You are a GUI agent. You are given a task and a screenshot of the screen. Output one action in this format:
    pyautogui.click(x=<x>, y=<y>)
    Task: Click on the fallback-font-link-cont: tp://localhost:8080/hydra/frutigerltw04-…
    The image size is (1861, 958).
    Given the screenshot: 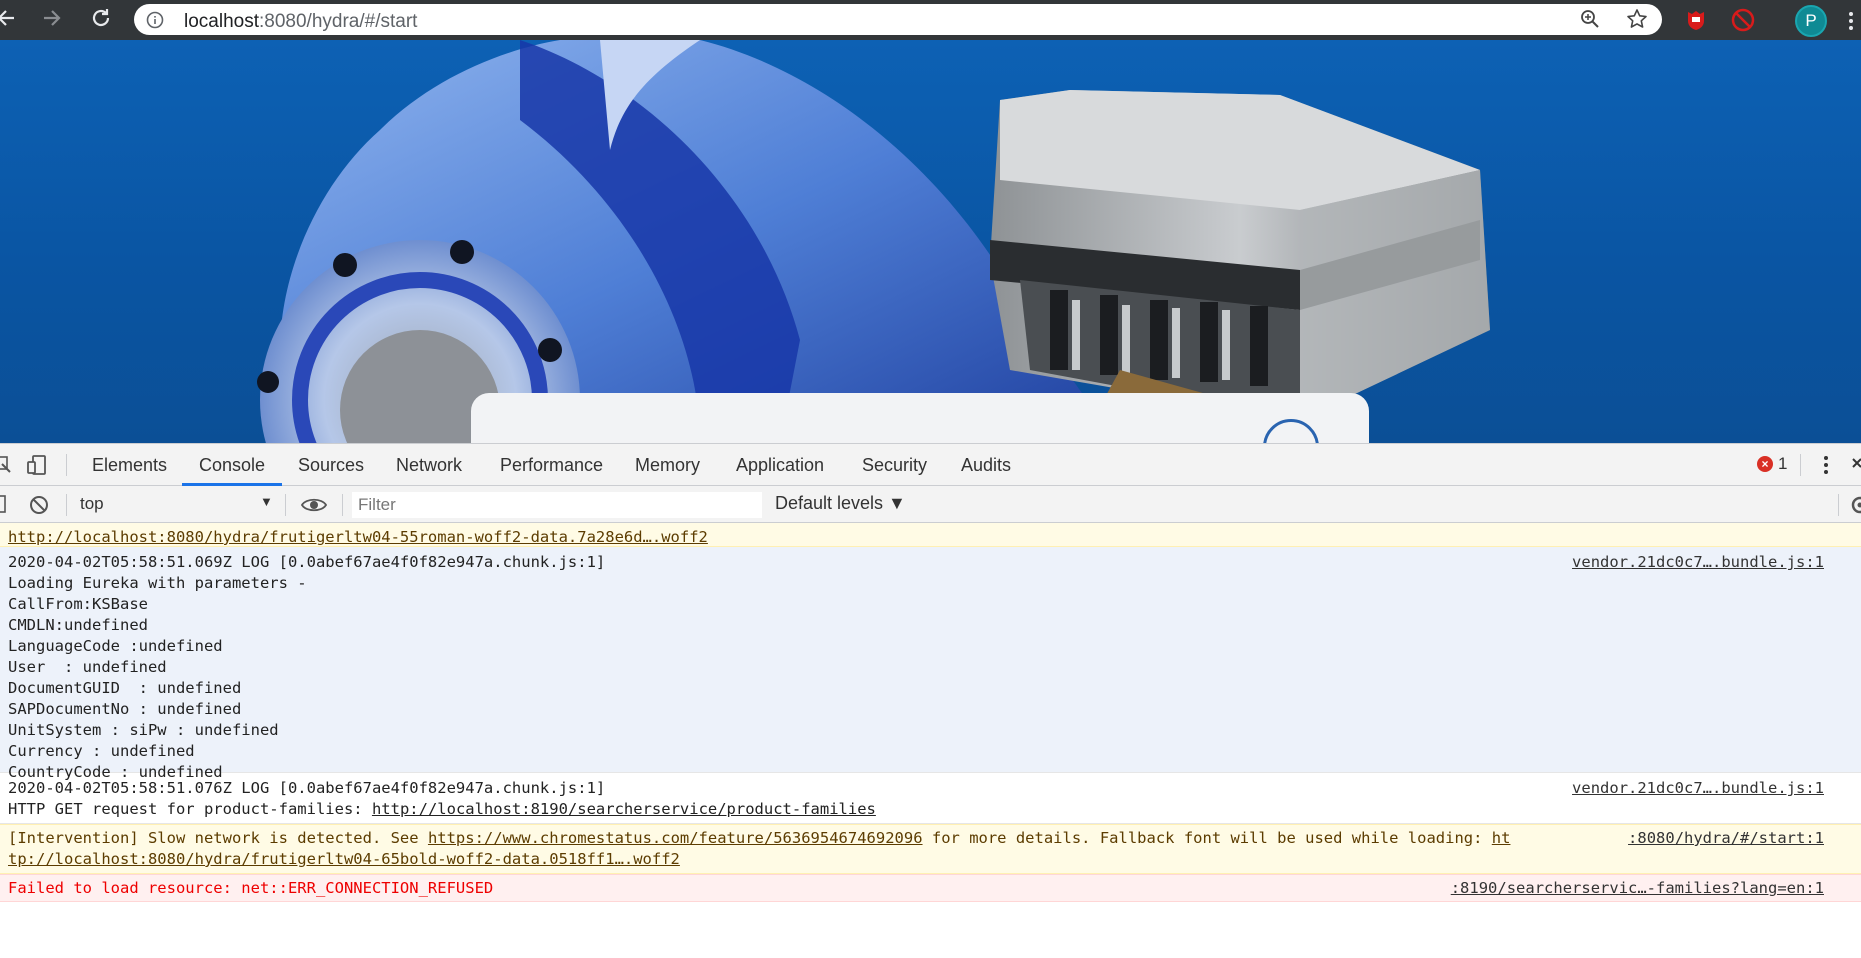 What is the action you would take?
    pyautogui.click(x=344, y=859)
    